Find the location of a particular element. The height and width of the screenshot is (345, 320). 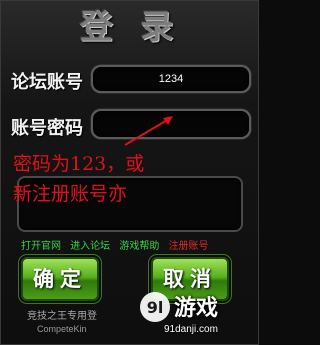

footer-line-1: 竞技之王专用登 is located at coordinates (62, 316).